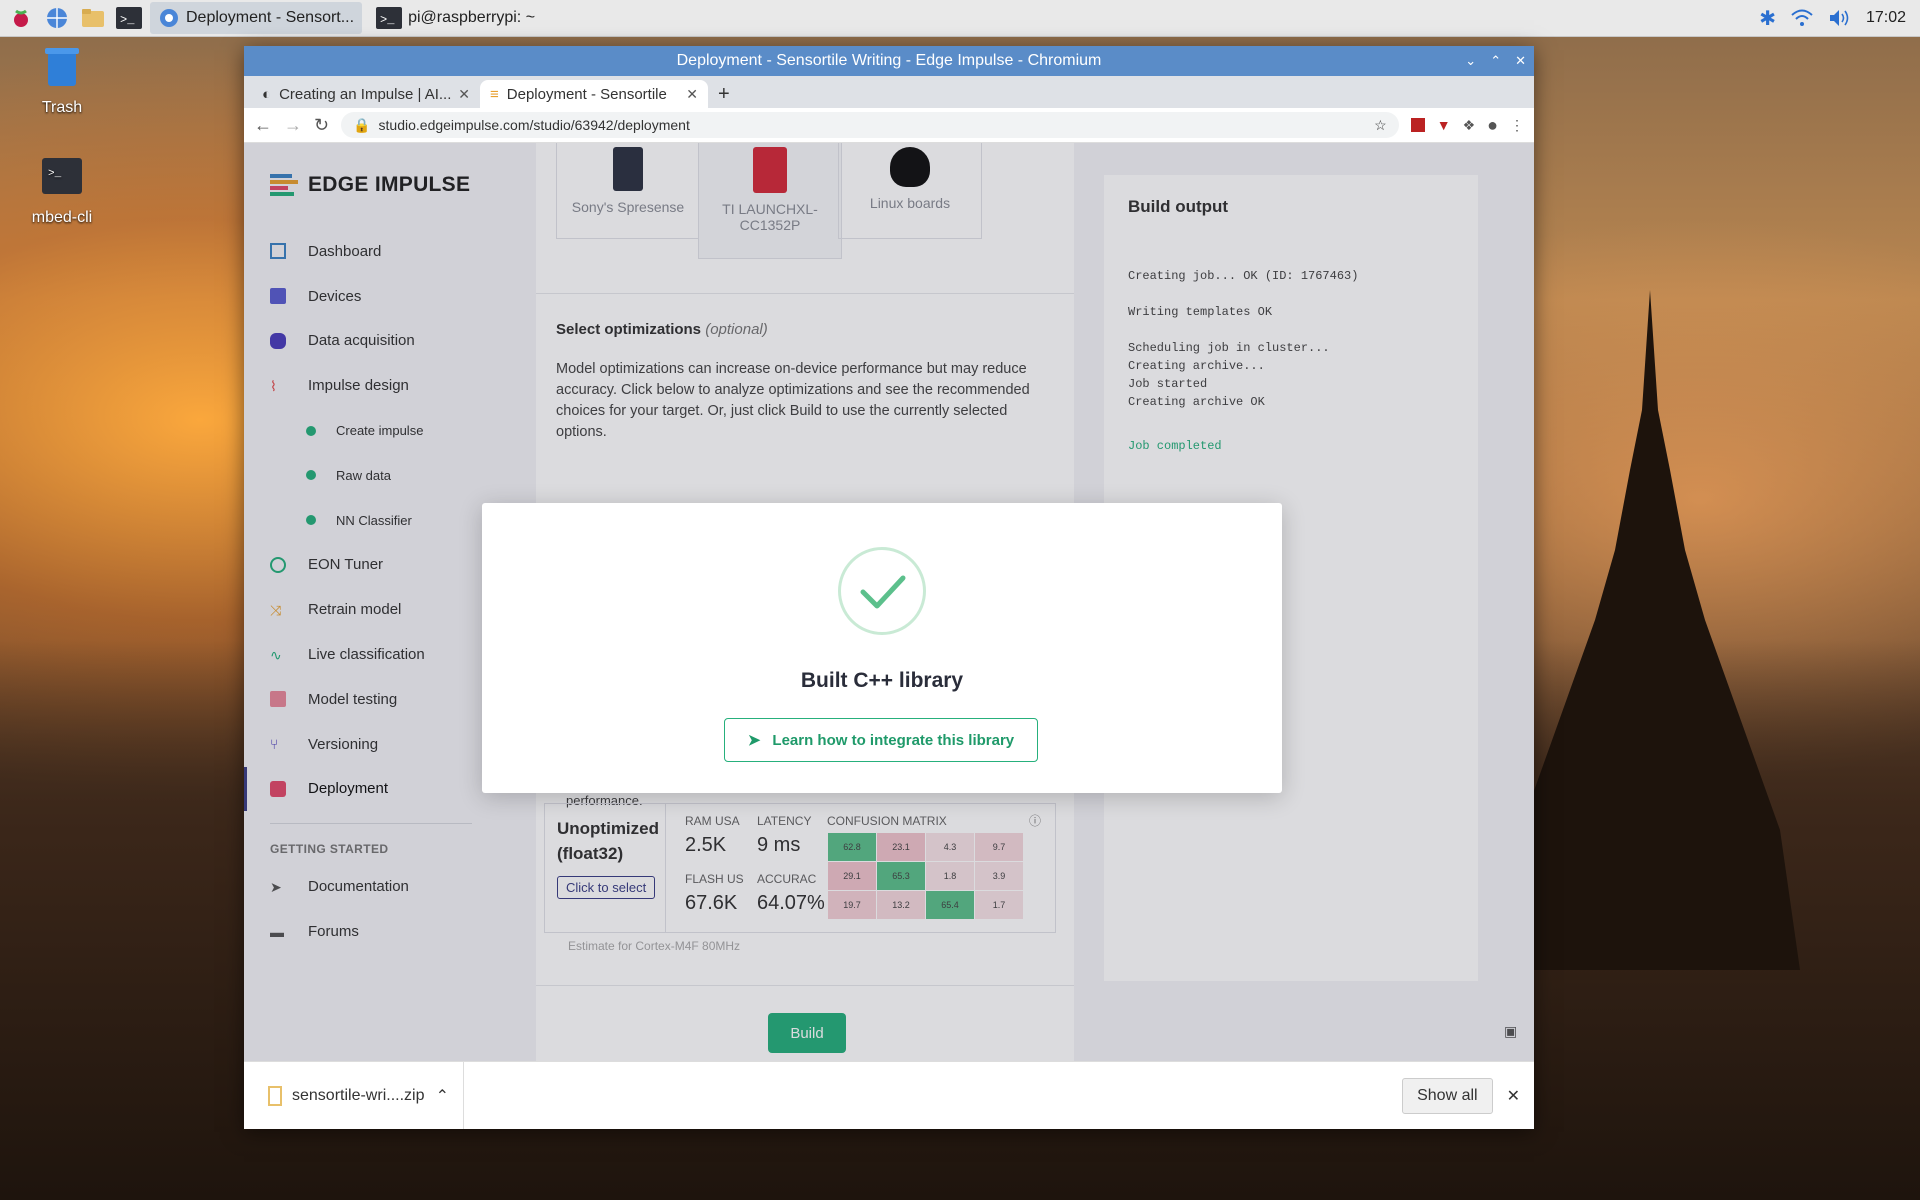 The height and width of the screenshot is (1200, 1920). I want to click on chromium-icon, so click(169, 18).